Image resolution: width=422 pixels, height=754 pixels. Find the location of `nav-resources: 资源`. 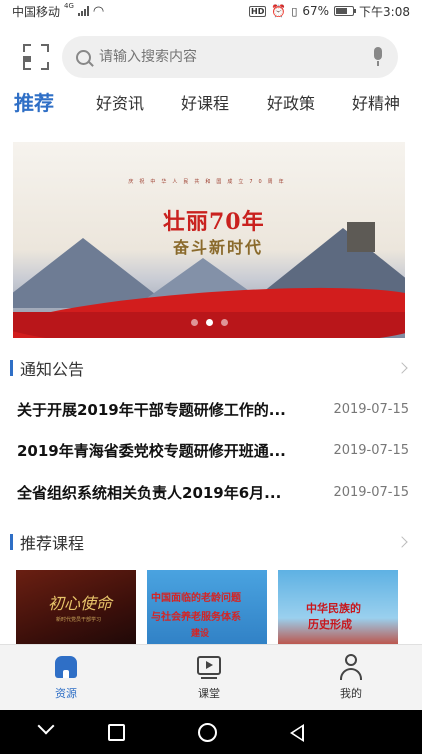

nav-resources: 资源 is located at coordinates (66, 681).